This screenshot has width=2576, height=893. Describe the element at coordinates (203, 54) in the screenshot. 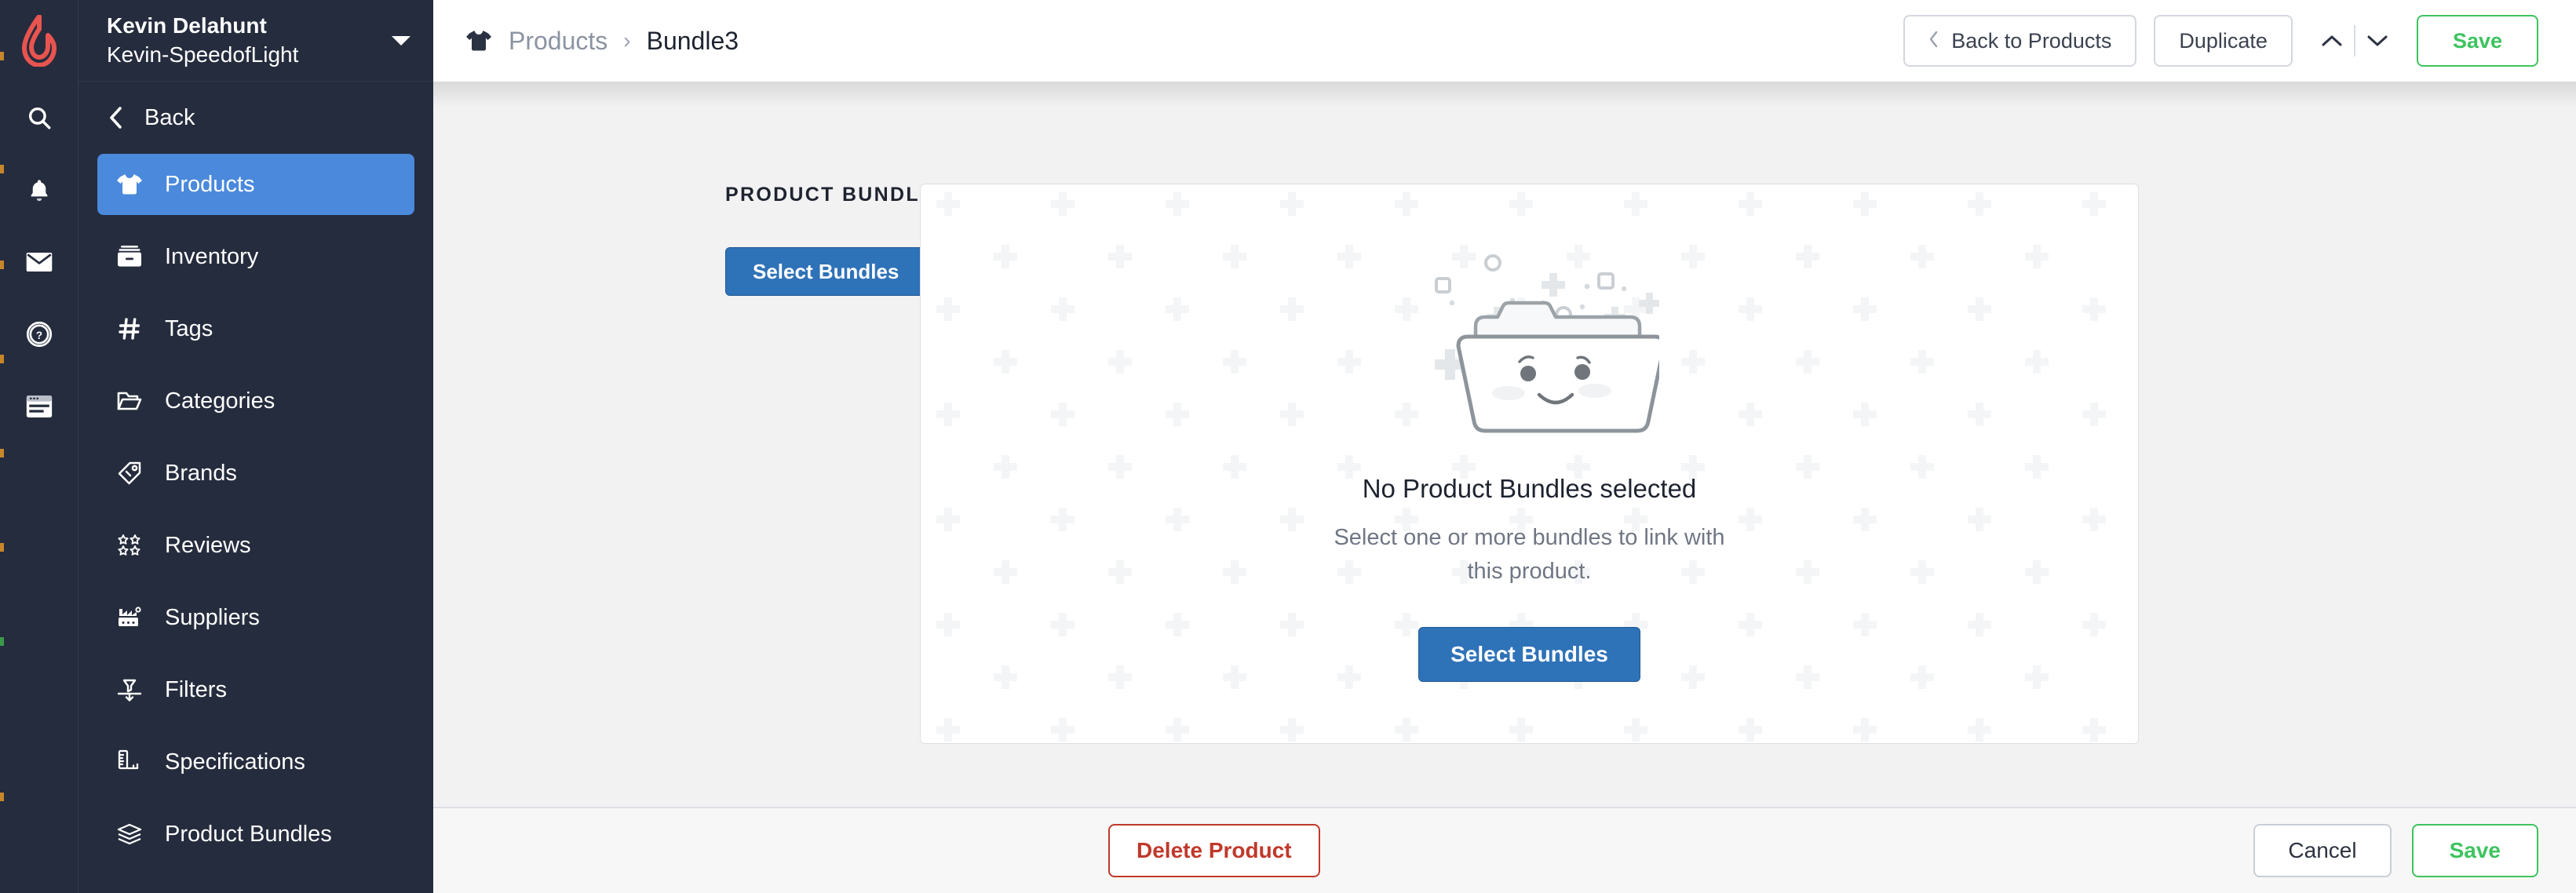

I see `account-store: Kevin-SpeedofLight` at that location.